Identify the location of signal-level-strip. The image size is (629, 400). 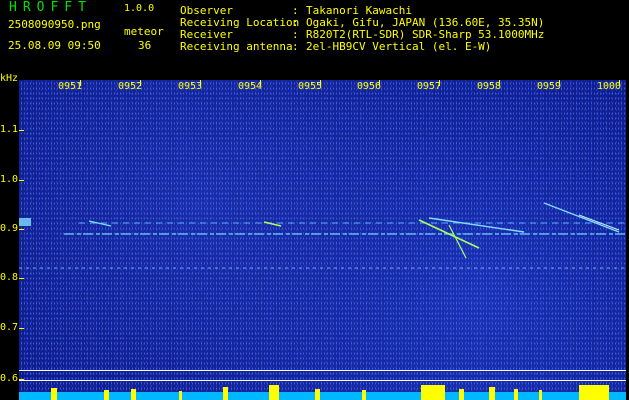
(322, 392).